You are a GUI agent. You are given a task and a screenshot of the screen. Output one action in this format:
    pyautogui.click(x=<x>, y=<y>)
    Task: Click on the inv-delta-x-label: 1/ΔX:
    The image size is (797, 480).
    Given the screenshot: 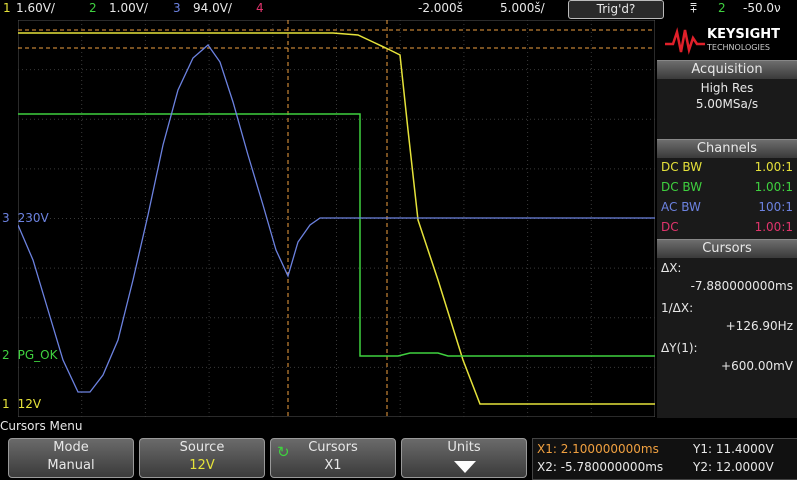 What is the action you would take?
    pyautogui.click(x=677, y=308)
    